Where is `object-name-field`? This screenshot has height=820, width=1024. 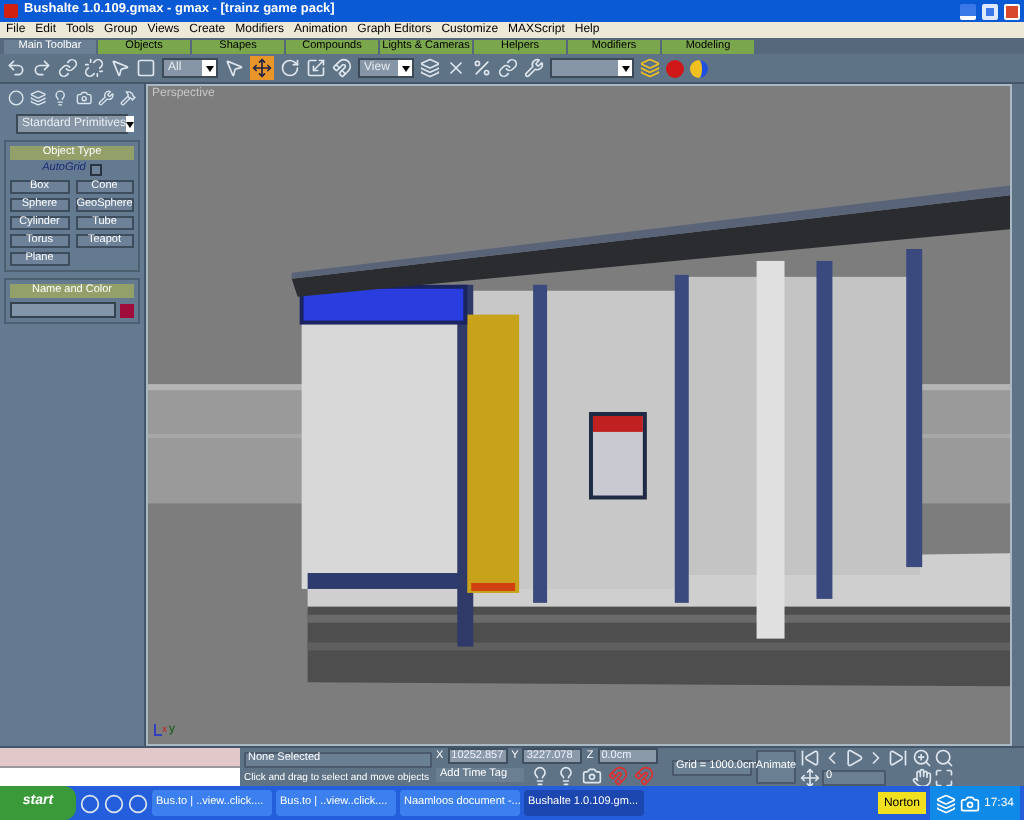
object-name-field is located at coordinates (63, 310).